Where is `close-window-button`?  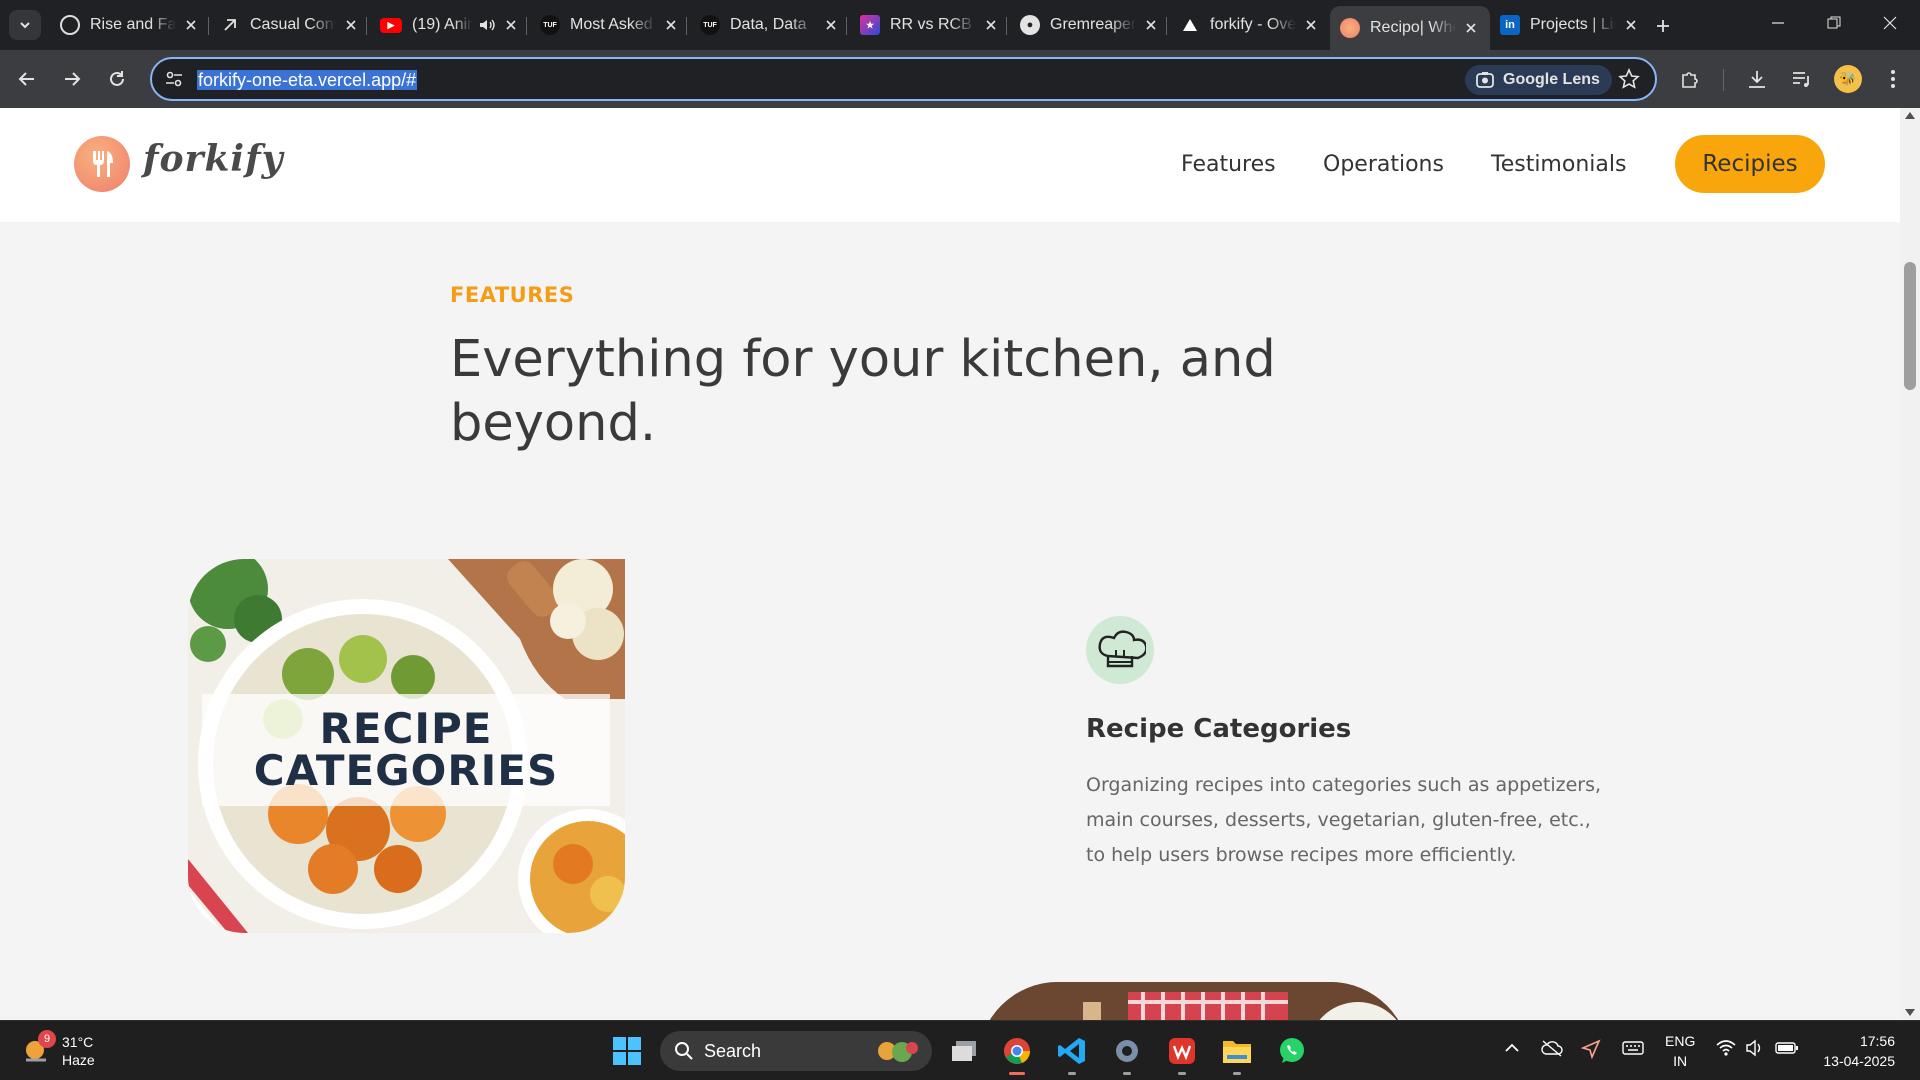
close-window-button is located at coordinates (1890, 23).